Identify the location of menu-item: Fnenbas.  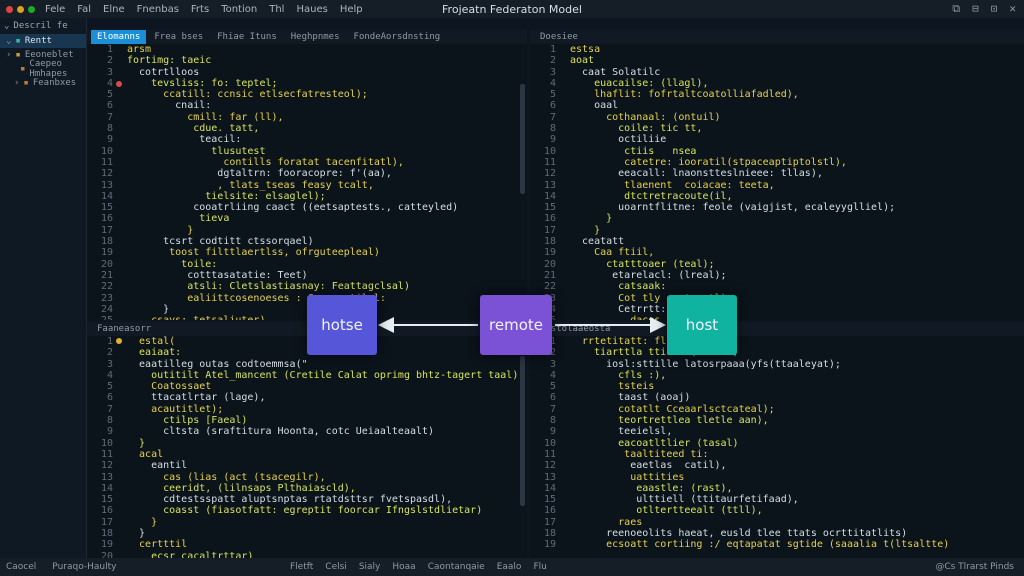
(158, 9).